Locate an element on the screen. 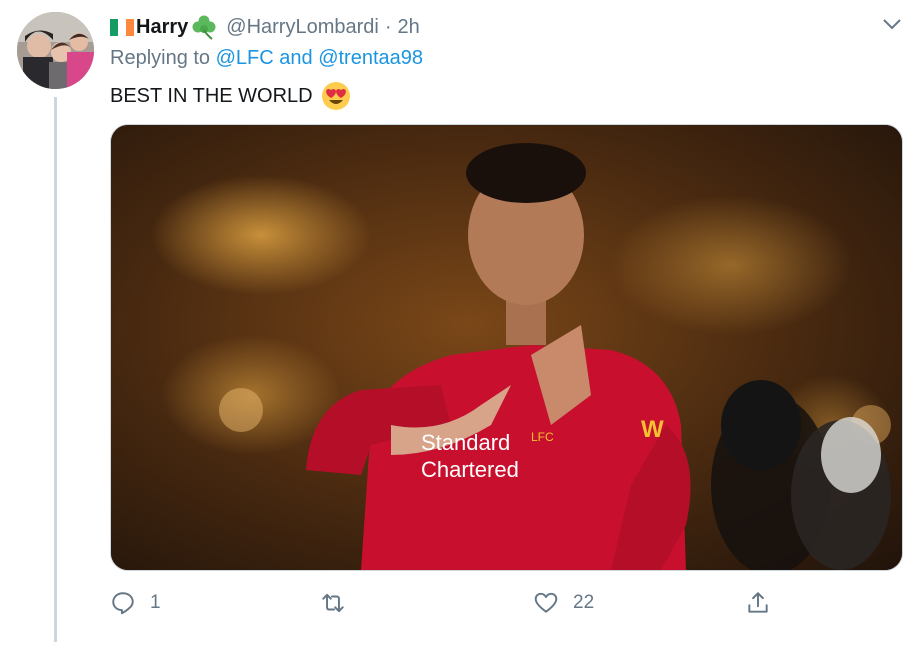  heart-eyes-emoji-icon is located at coordinates (335, 96).